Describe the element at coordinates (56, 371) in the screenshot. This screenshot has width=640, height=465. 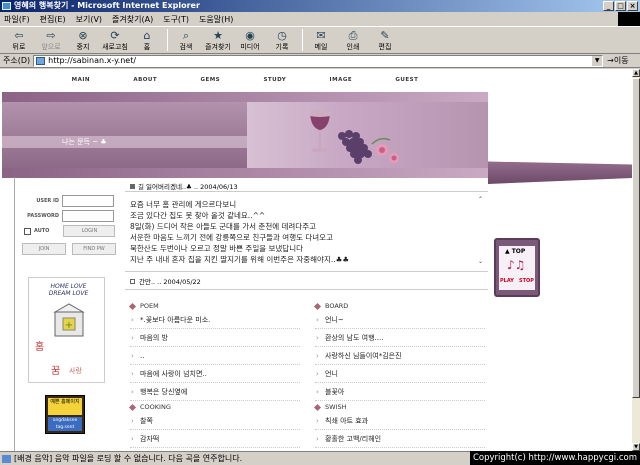
I see `promo-tag-dream: 꿈` at that location.